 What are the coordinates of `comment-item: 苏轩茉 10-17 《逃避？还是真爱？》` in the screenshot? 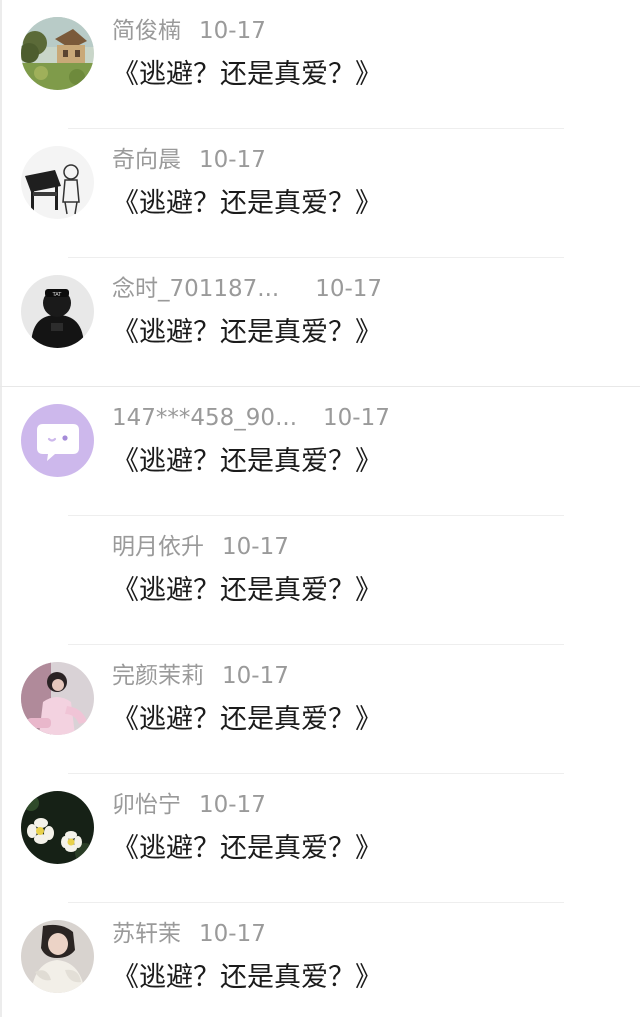 It's located at (320, 967).